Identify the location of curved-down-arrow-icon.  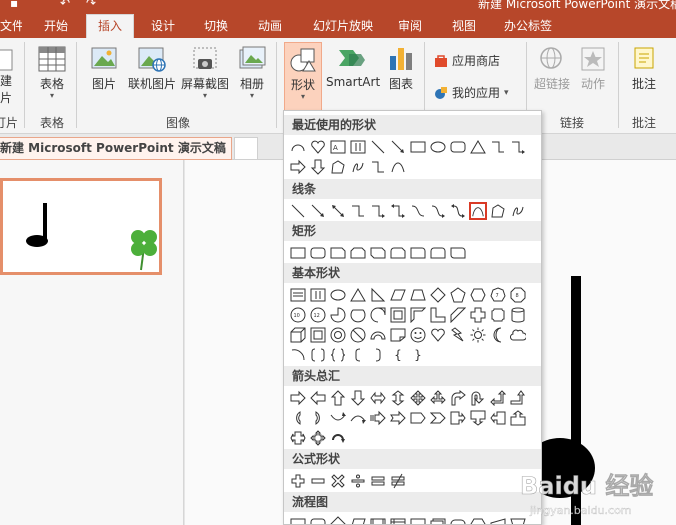
(358, 418).